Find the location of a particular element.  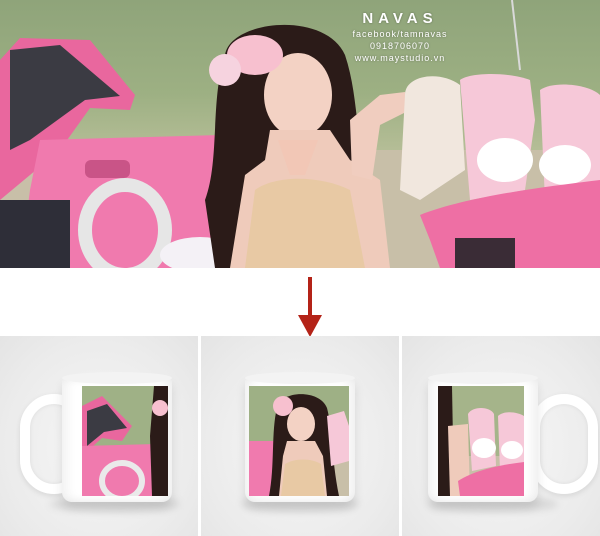

mug-handle is located at coordinates (564, 444).